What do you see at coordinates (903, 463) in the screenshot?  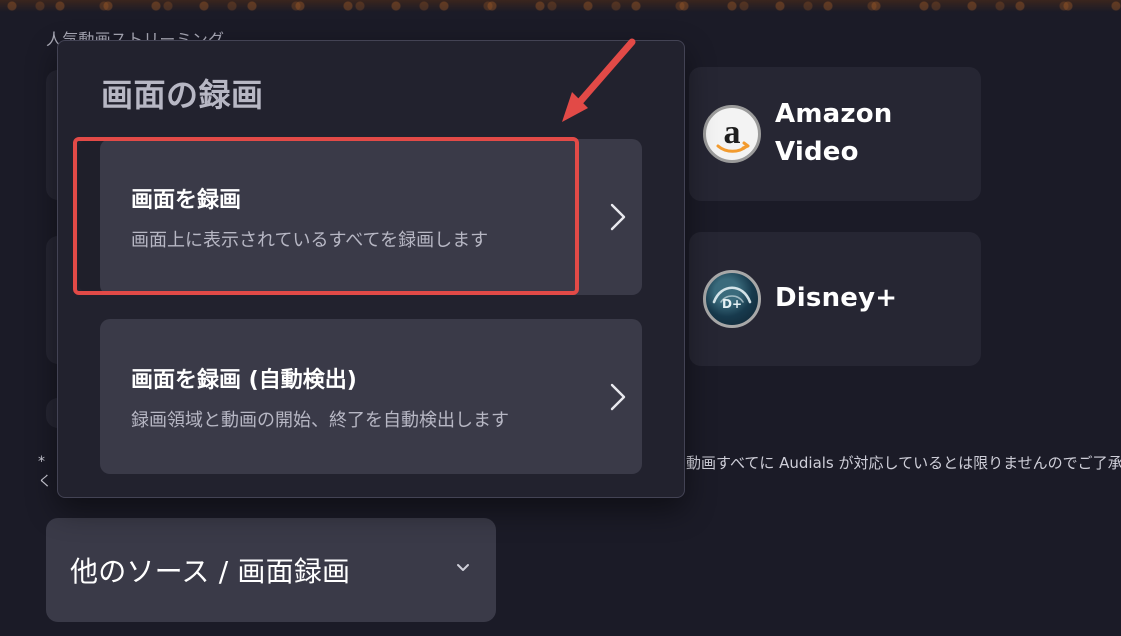 I see `footnote-right: 動画すべてに Audials が対応しているとは限りませんのでご了承` at bounding box center [903, 463].